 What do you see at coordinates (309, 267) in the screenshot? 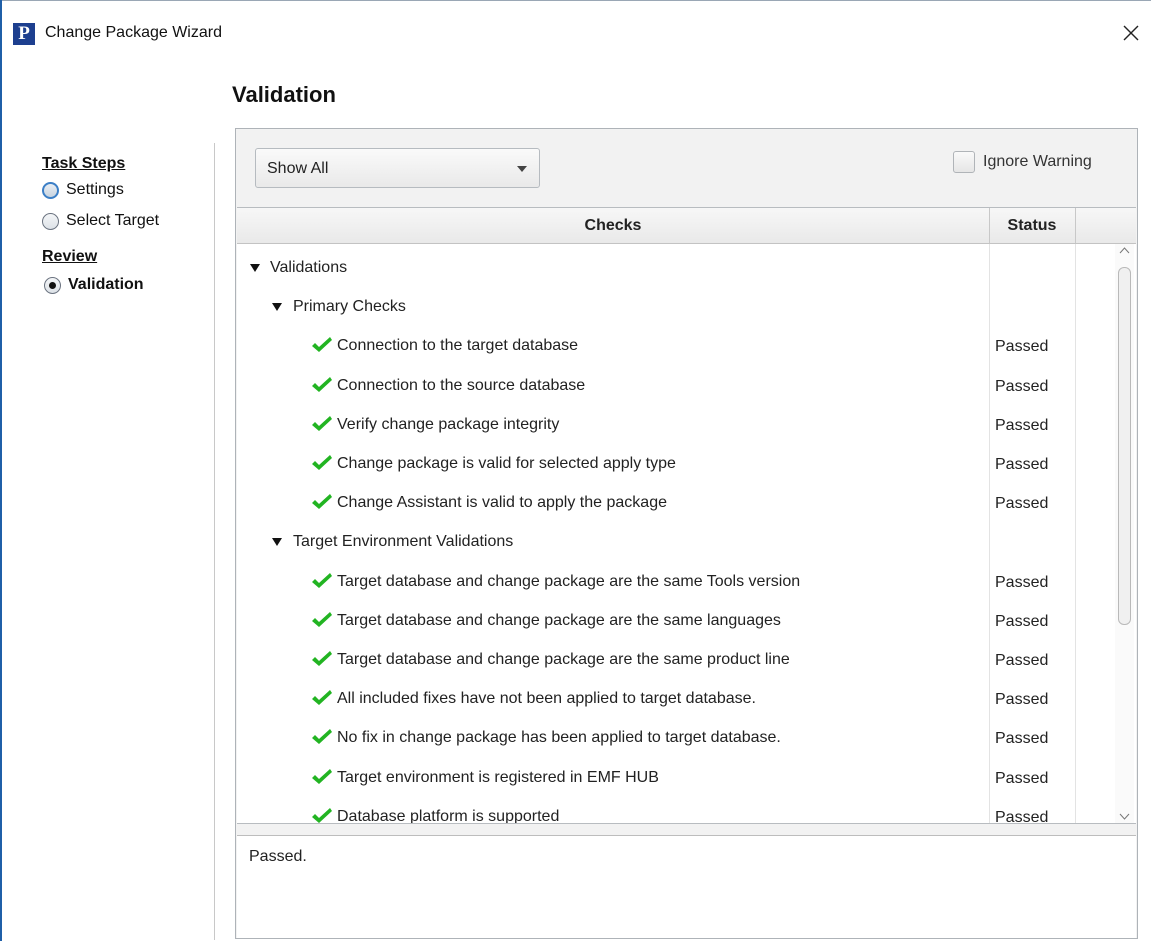
I see `check-name: Validations` at bounding box center [309, 267].